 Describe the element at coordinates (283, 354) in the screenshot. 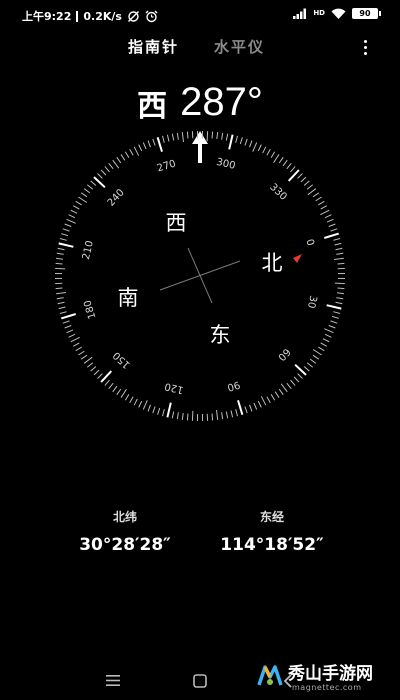

I see `degree-label: 60` at that location.